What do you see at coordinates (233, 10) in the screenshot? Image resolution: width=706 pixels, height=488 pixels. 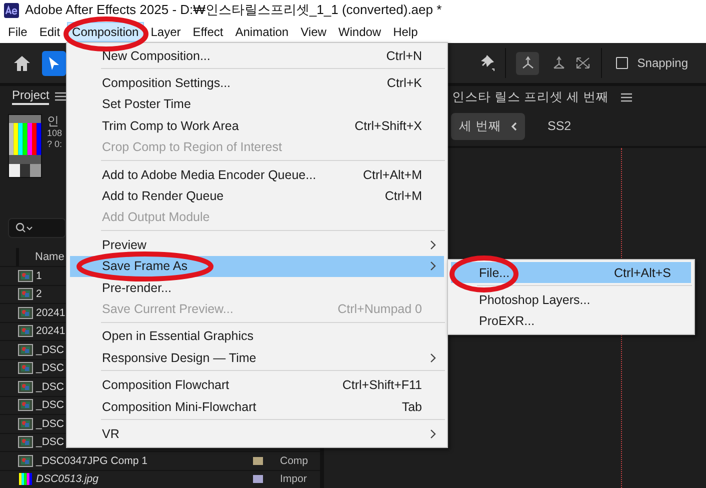 I see `window-title: Adobe After Effects 2025 - D:₩인스타릴스프리셋_1_1 (converted).aep *` at bounding box center [233, 10].